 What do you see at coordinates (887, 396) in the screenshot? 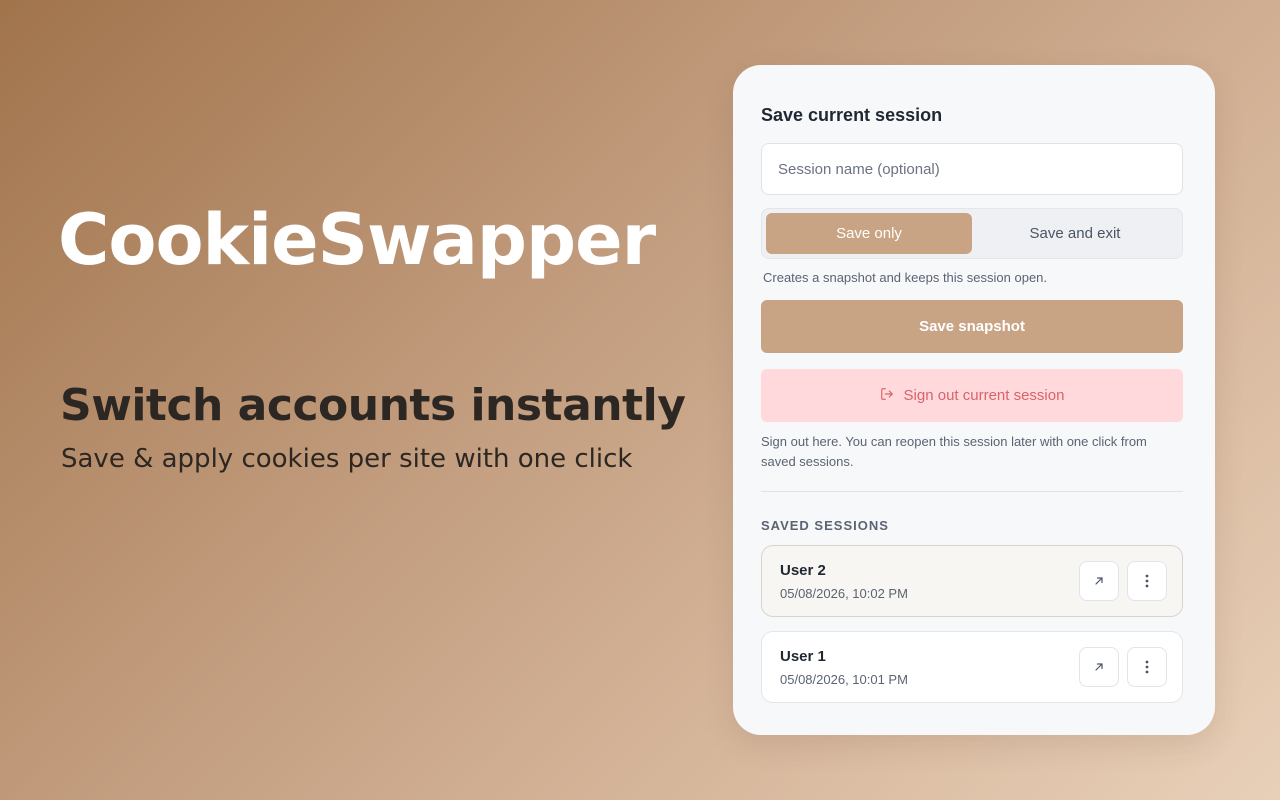
I see `sign-out-icon` at bounding box center [887, 396].